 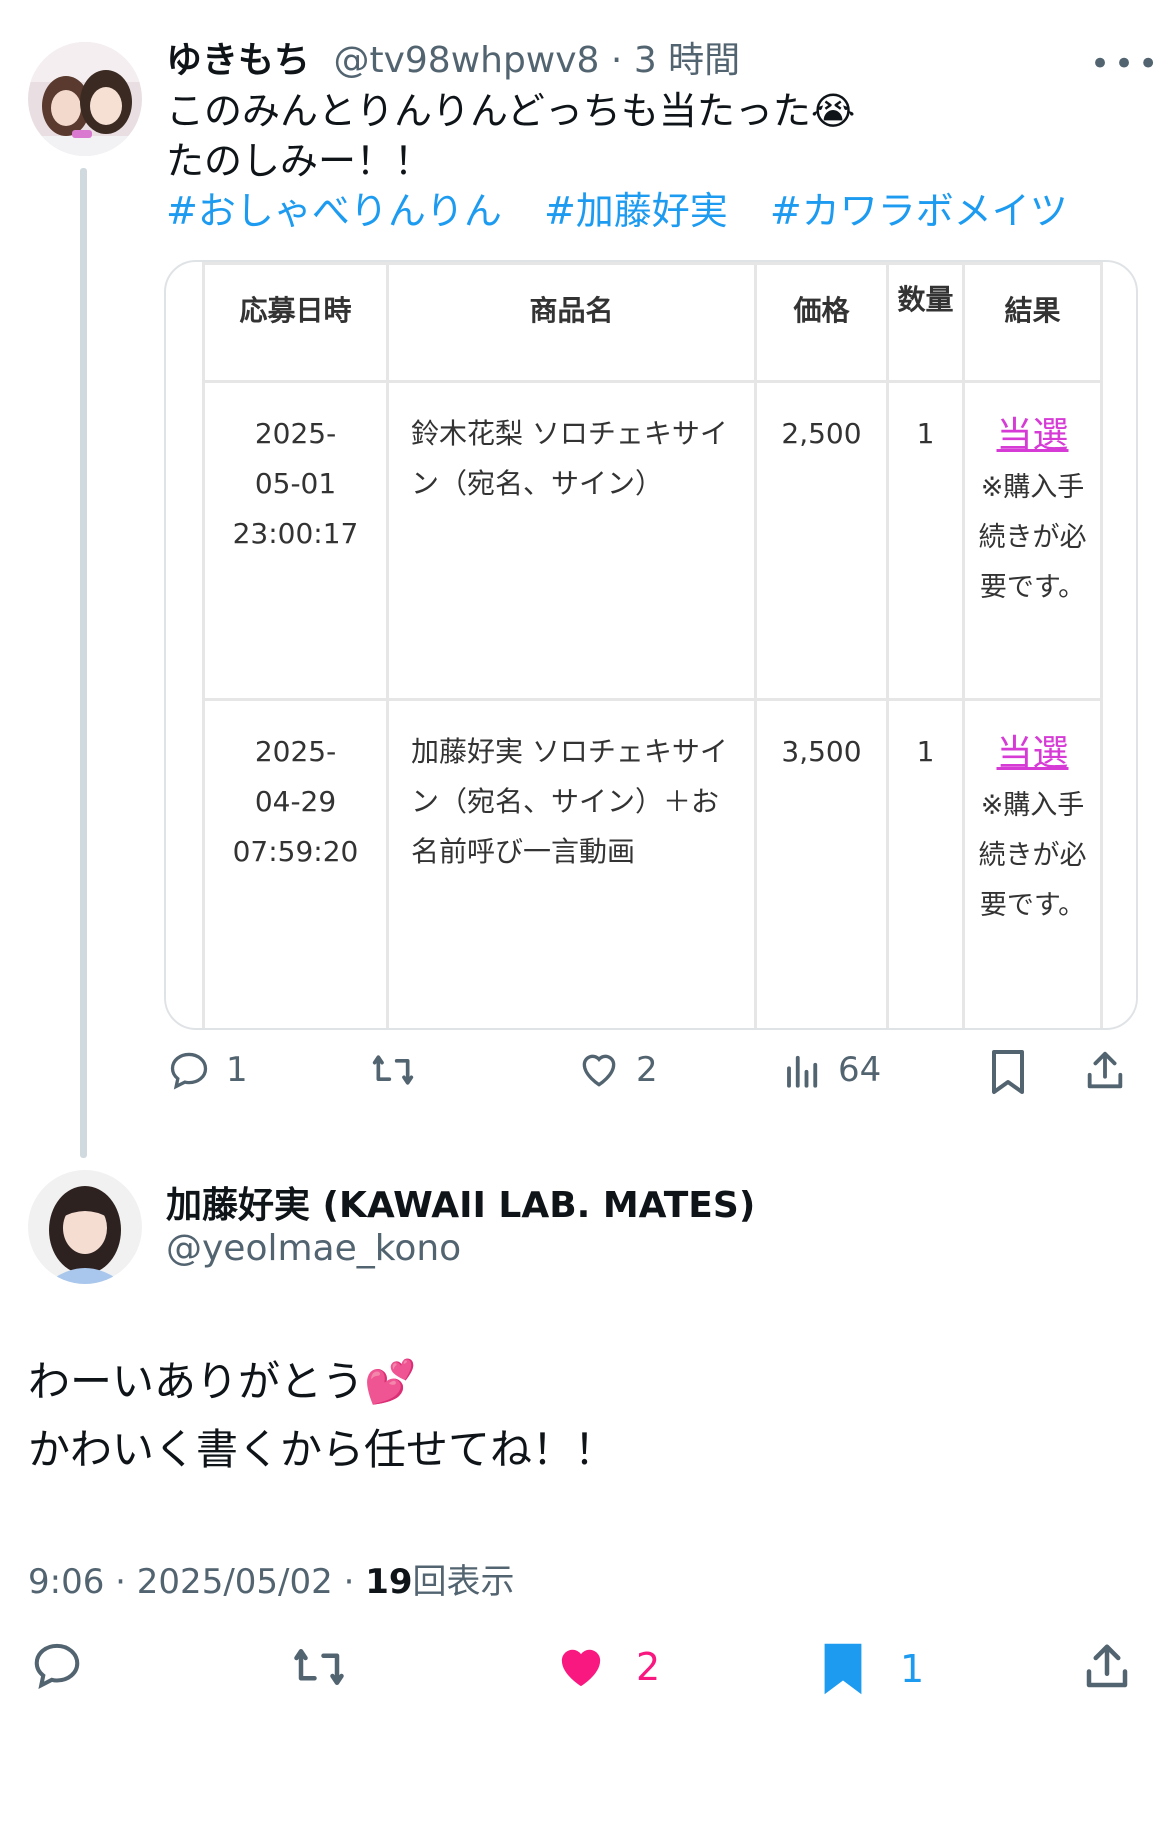 What do you see at coordinates (510, 136) in the screenshot?
I see `parent-text: このみんとりんりんどっちも当たった😭 たのしみー！！` at bounding box center [510, 136].